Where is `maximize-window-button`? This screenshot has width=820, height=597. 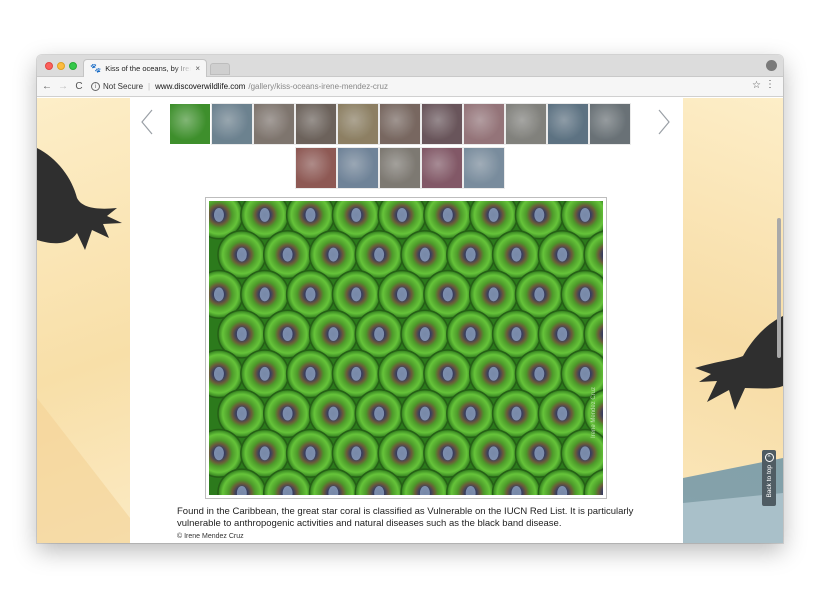 maximize-window-button is located at coordinates (73, 66).